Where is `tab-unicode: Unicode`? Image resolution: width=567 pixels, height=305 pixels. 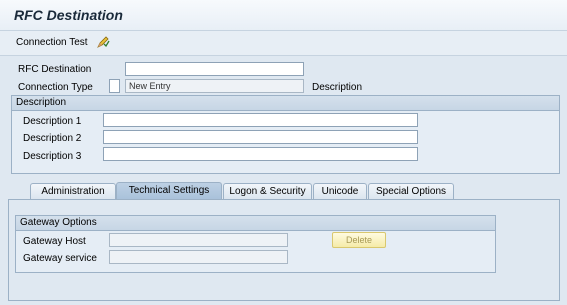 tab-unicode: Unicode is located at coordinates (340, 191).